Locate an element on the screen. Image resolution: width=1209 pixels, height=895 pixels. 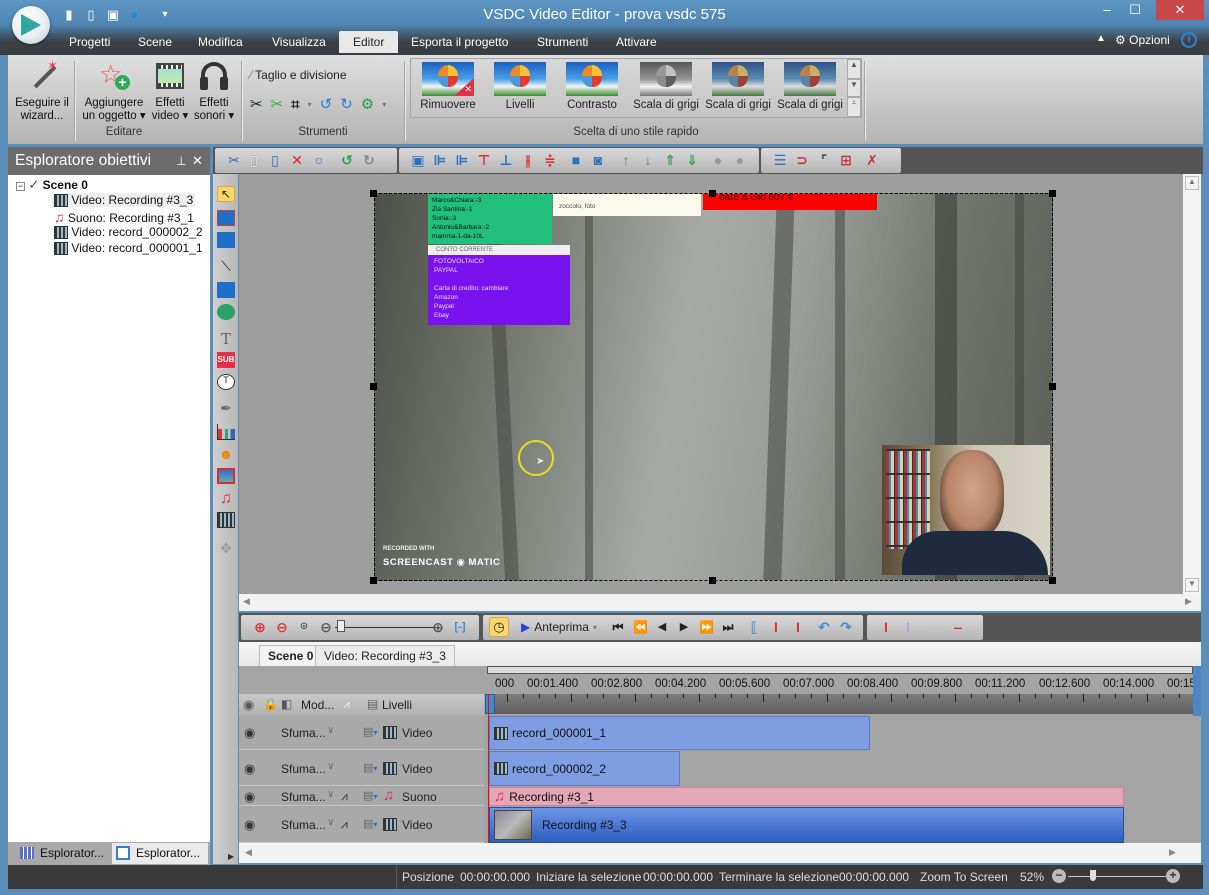
align-center-v-icon: ⫲ is located at coordinates (528, 160).